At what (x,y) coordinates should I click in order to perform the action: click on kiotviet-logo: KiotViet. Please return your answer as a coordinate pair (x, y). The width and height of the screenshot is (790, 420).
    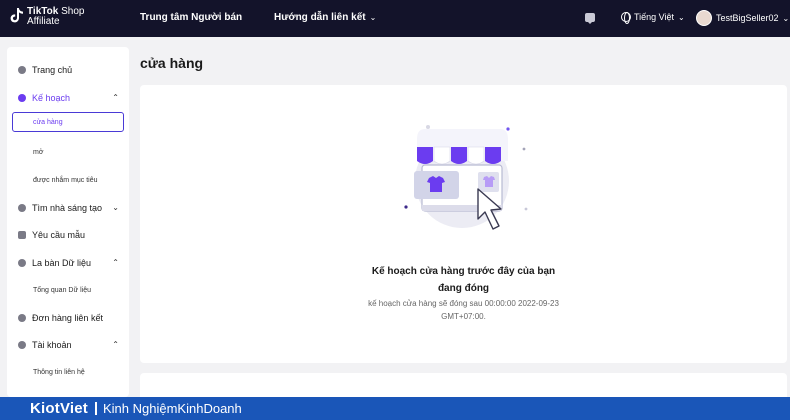
    Looking at the image, I should click on (59, 408).